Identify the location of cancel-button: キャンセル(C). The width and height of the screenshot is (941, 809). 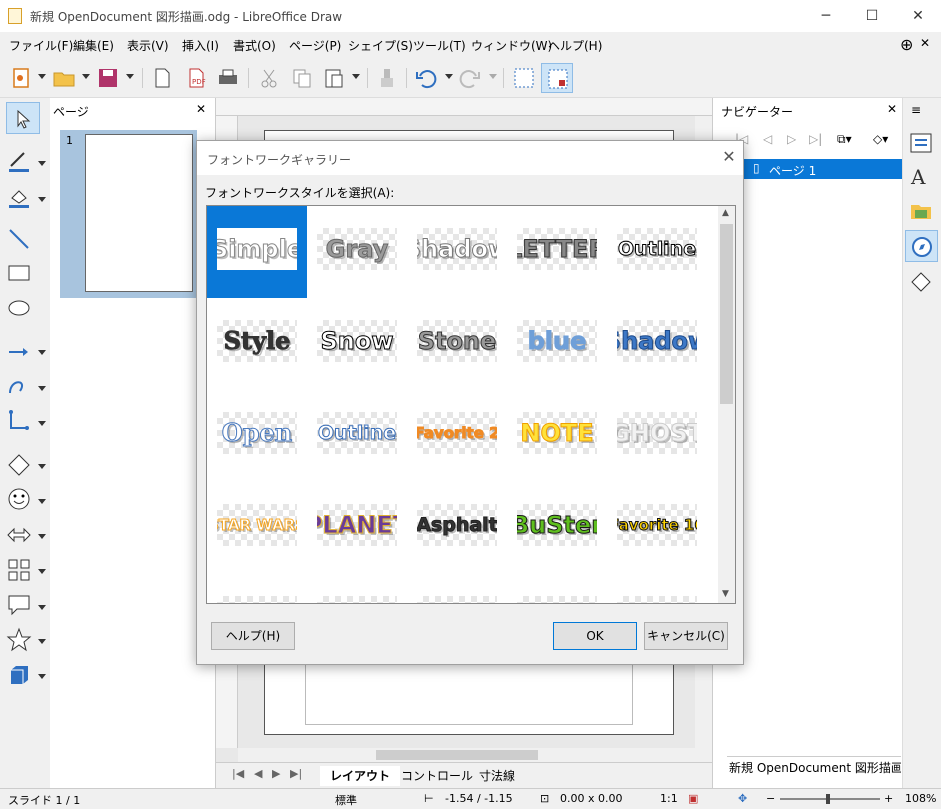
(686, 636).